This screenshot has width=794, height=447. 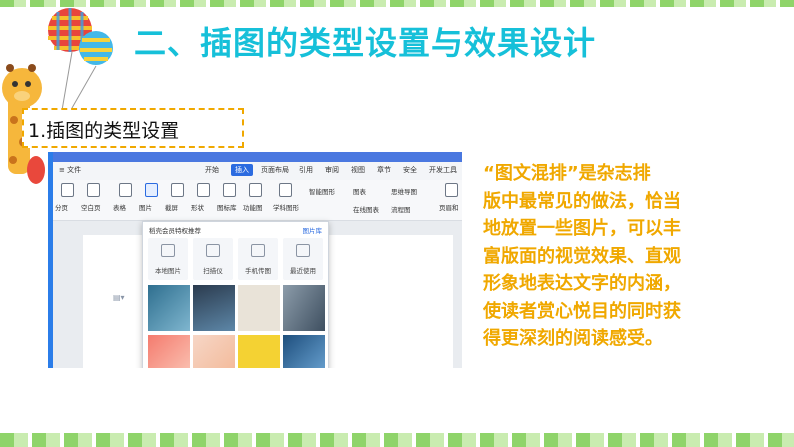 I want to click on blank-page-icon, so click(x=93, y=190).